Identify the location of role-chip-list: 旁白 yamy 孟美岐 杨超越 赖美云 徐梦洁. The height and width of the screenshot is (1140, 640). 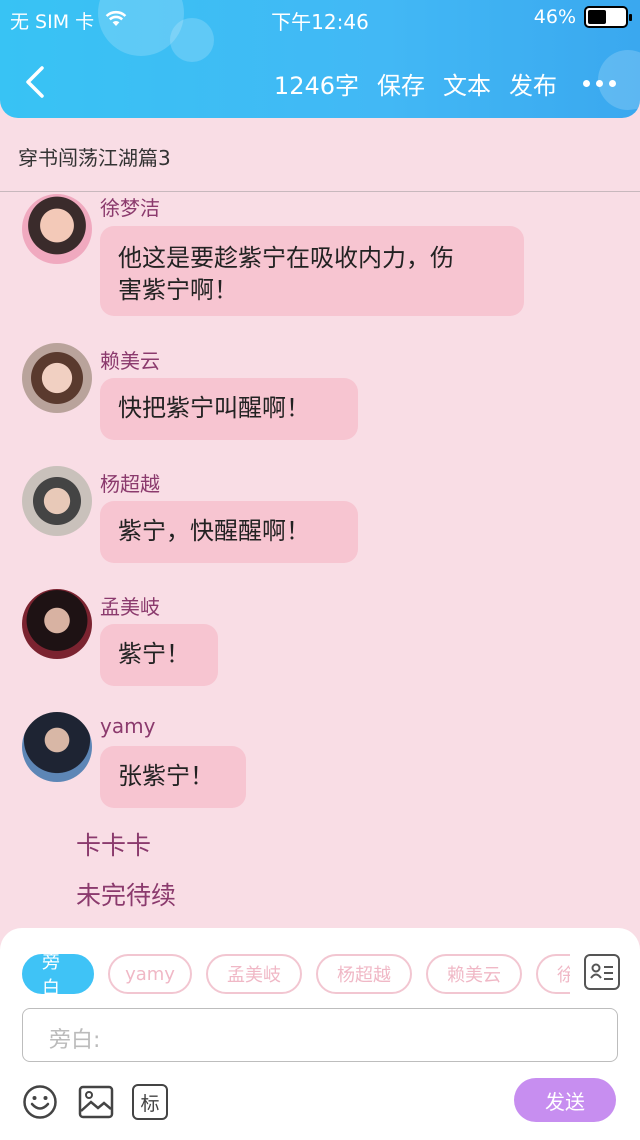
(296, 975).